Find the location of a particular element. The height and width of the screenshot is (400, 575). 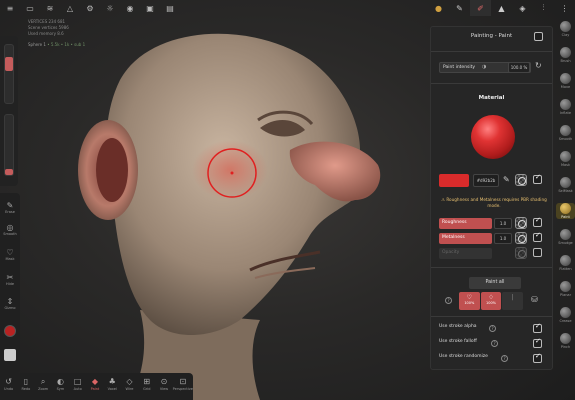

roughness-value: 1.0 is located at coordinates (503, 223).